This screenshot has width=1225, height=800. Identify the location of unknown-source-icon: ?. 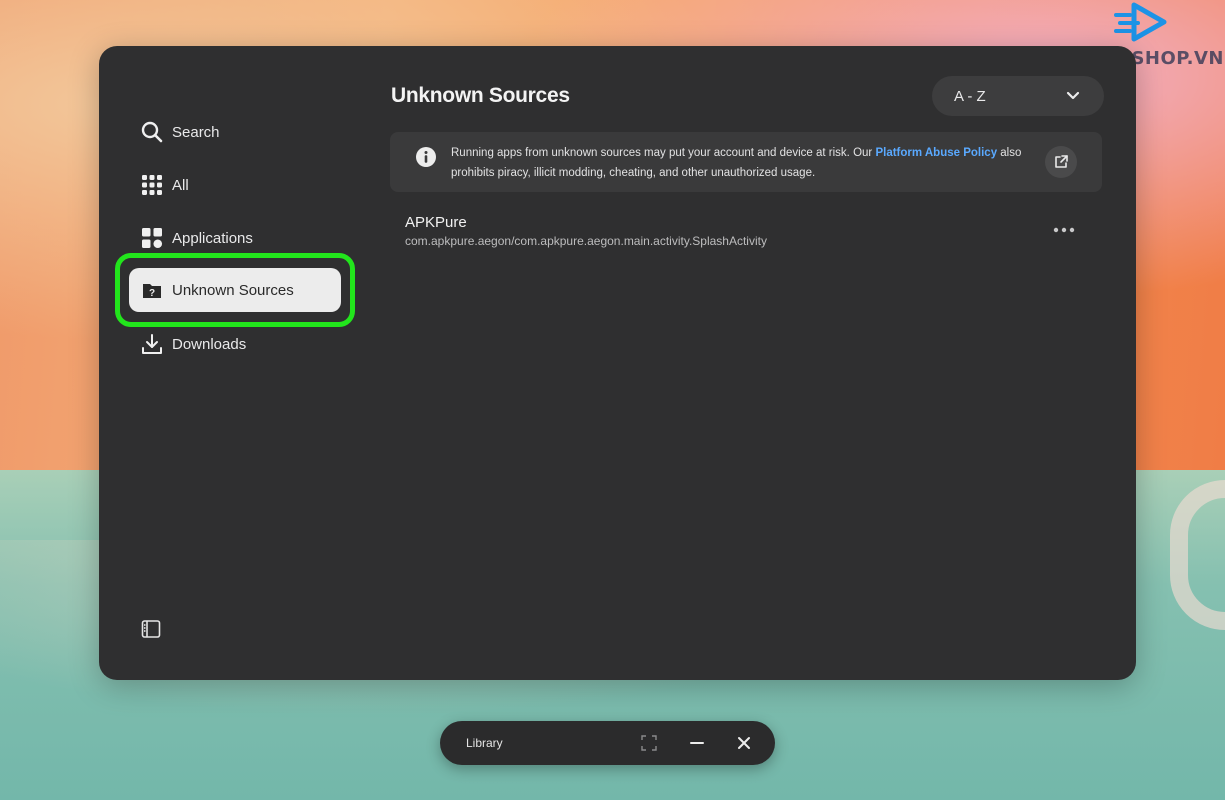
(152, 290).